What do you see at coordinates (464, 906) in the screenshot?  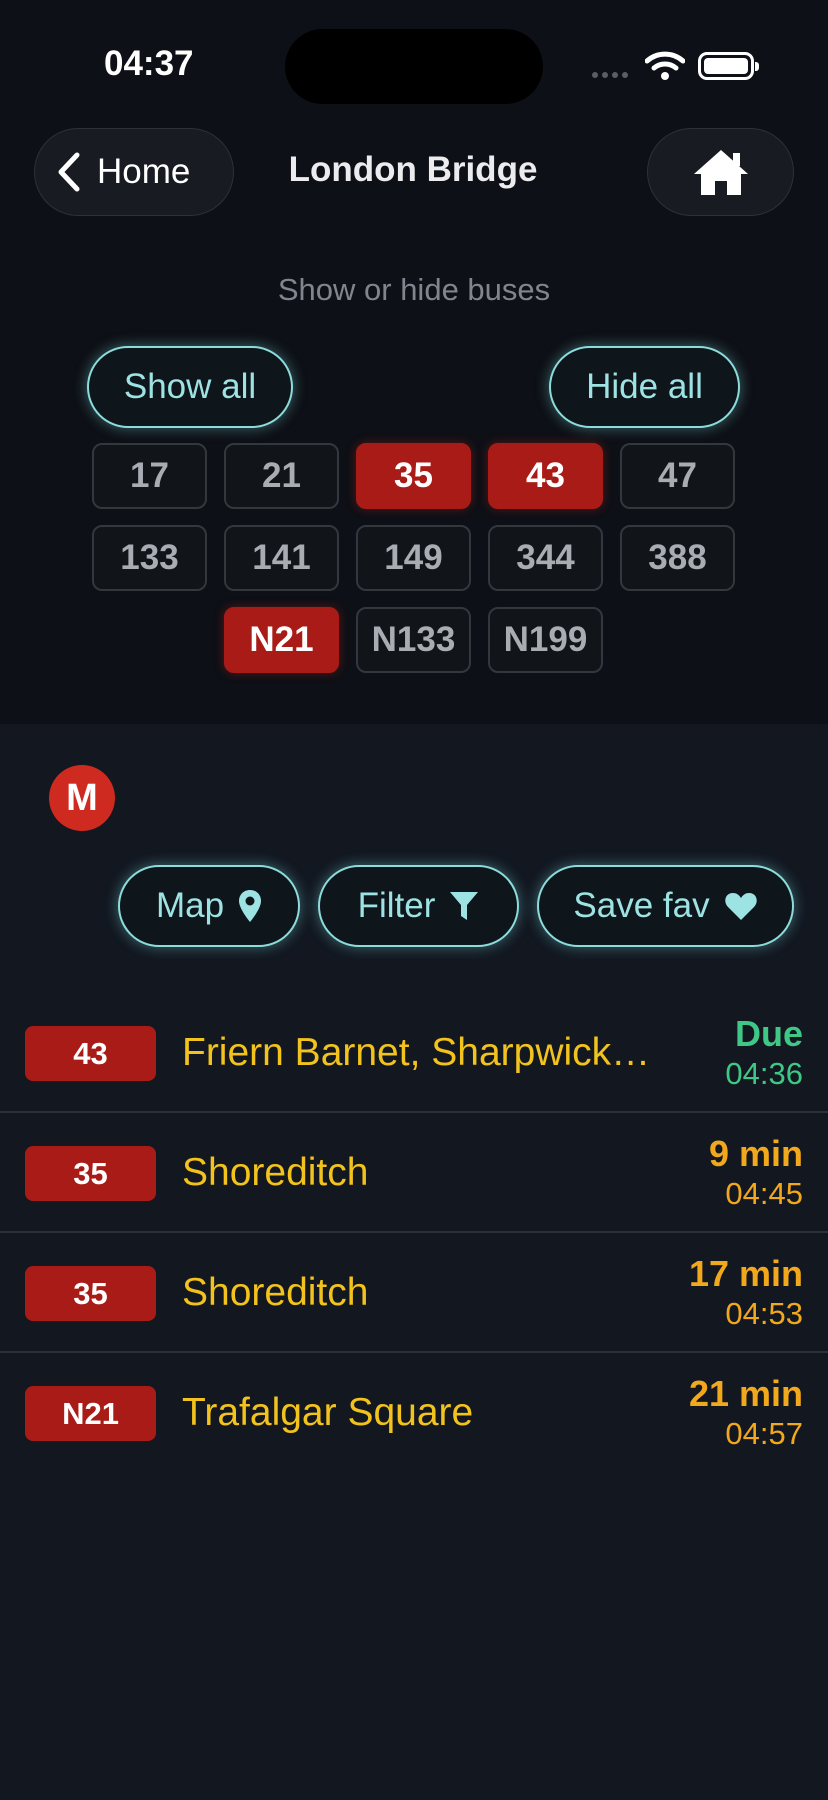 I see `filter-funnel-icon` at bounding box center [464, 906].